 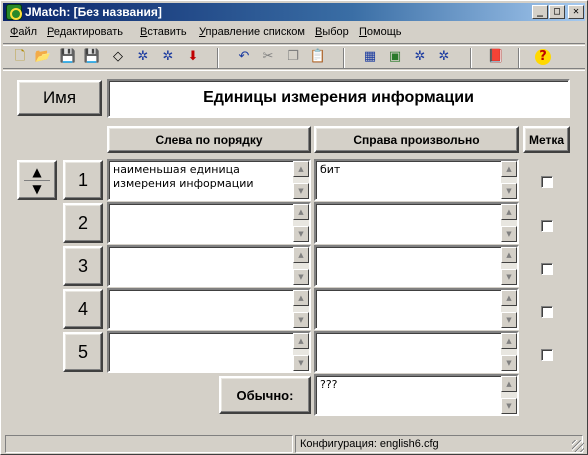 What do you see at coordinates (338, 98) in the screenshot?
I see `title-field: Единицы измерения информации` at bounding box center [338, 98].